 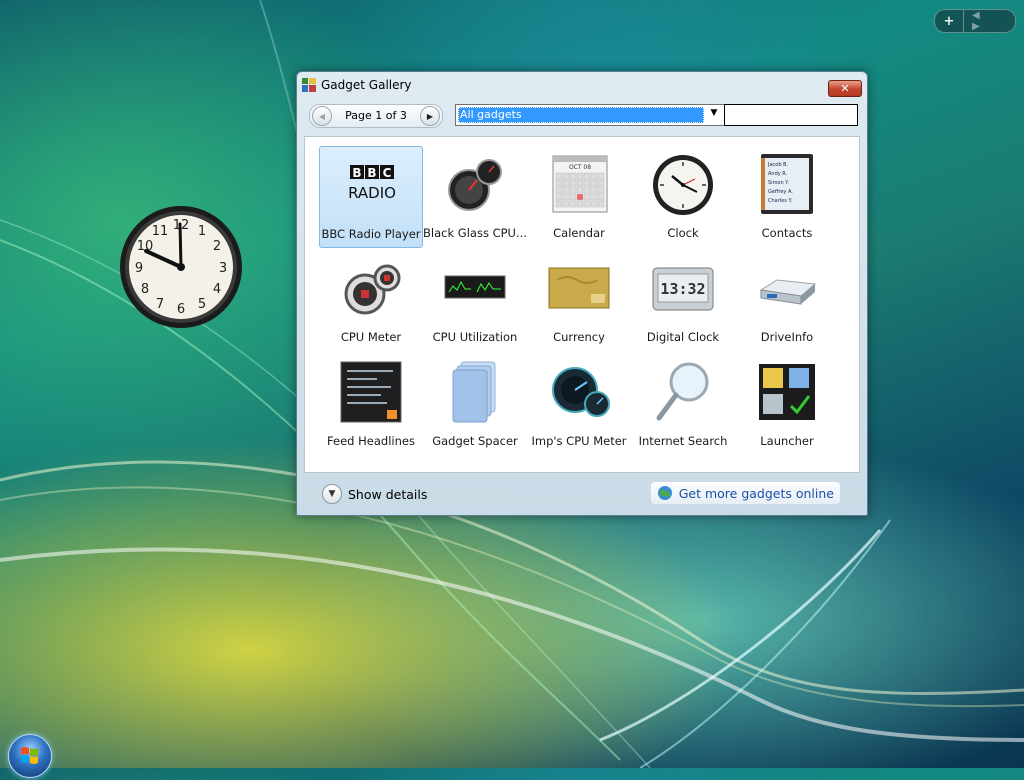 I want to click on filter-selected-value: All gadgets, so click(x=581, y=115).